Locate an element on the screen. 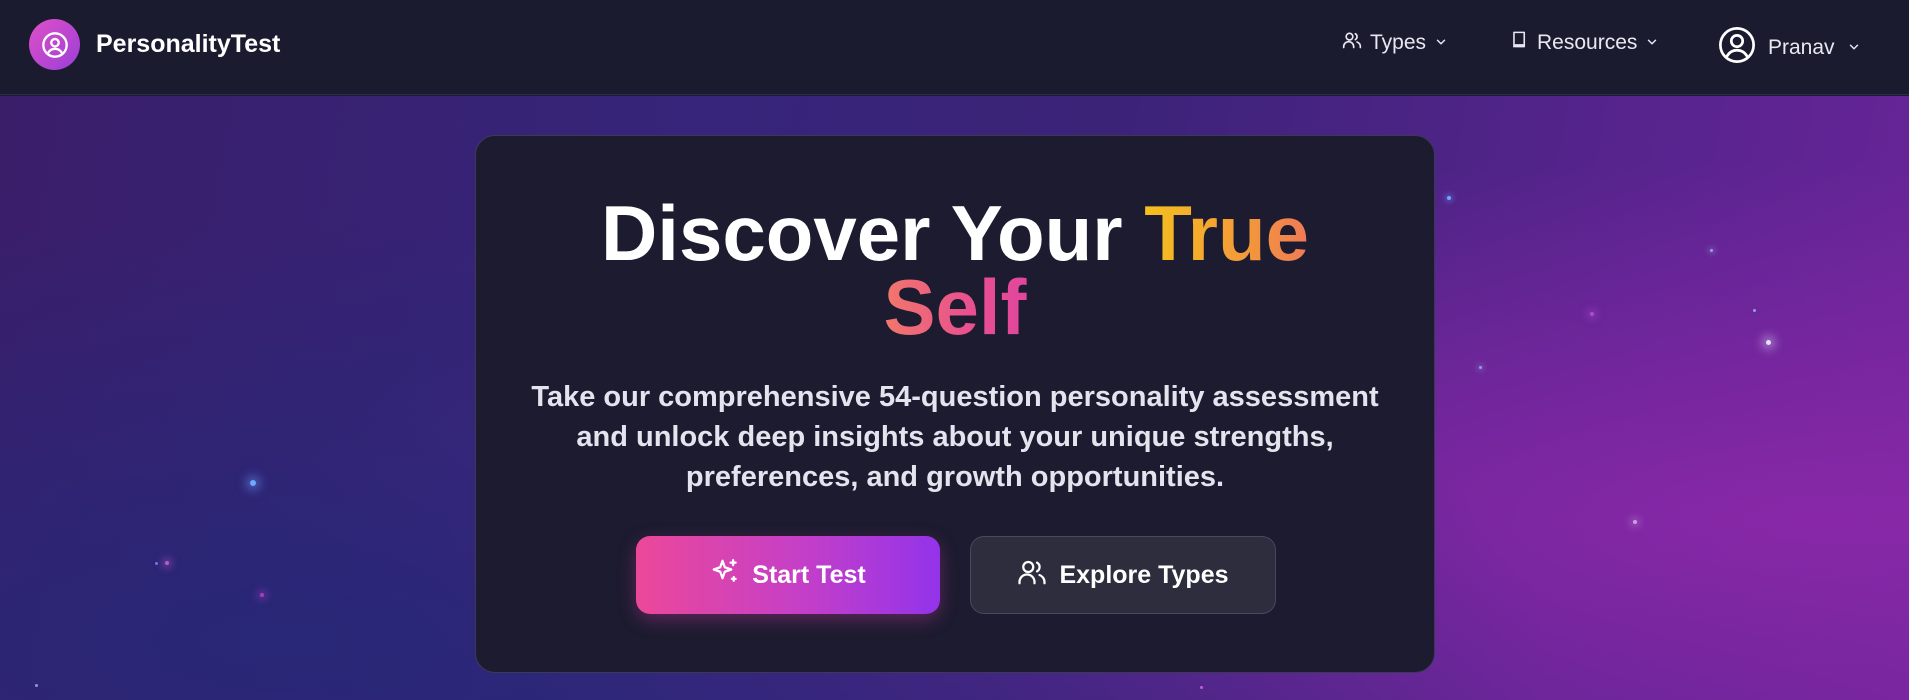  nav-resources-menu: Resources is located at coordinates (1584, 42).